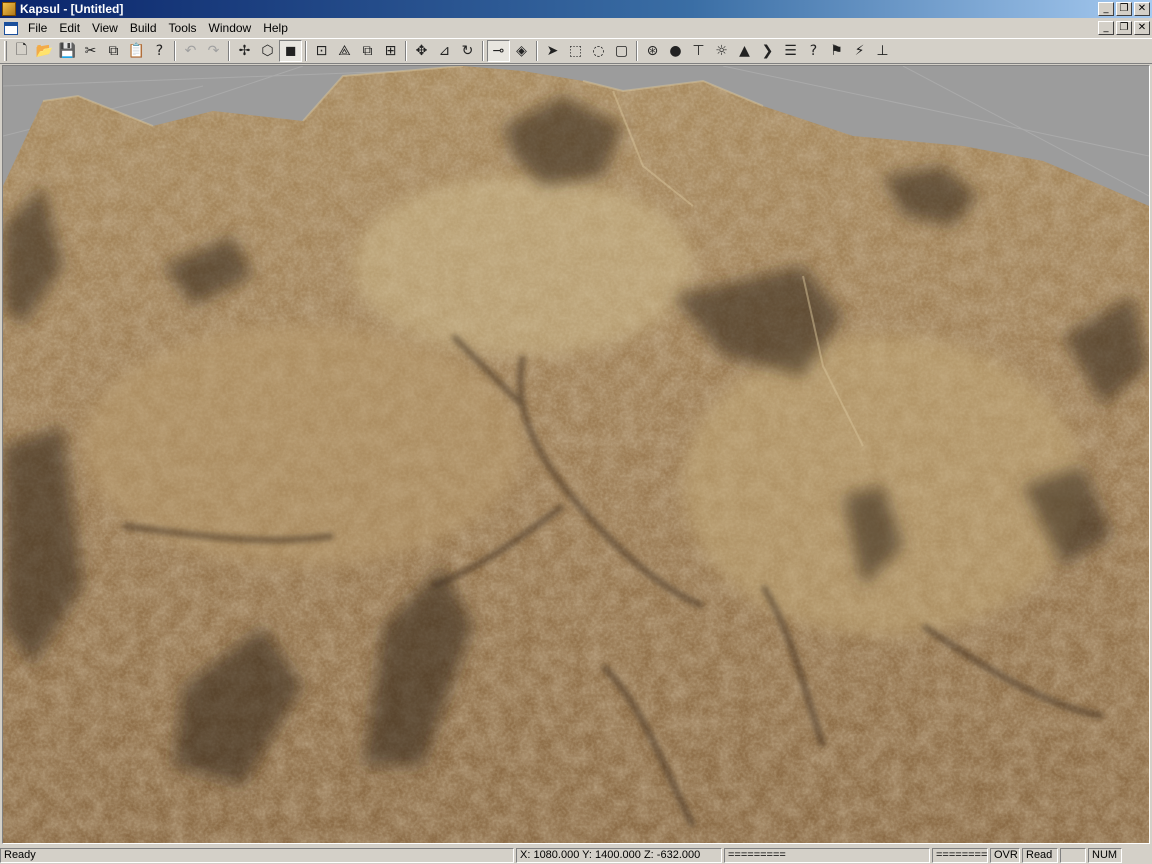 Image resolution: width=1152 pixels, height=864 pixels. Describe the element at coordinates (721, 51) in the screenshot. I see `light-icon: ☼` at that location.